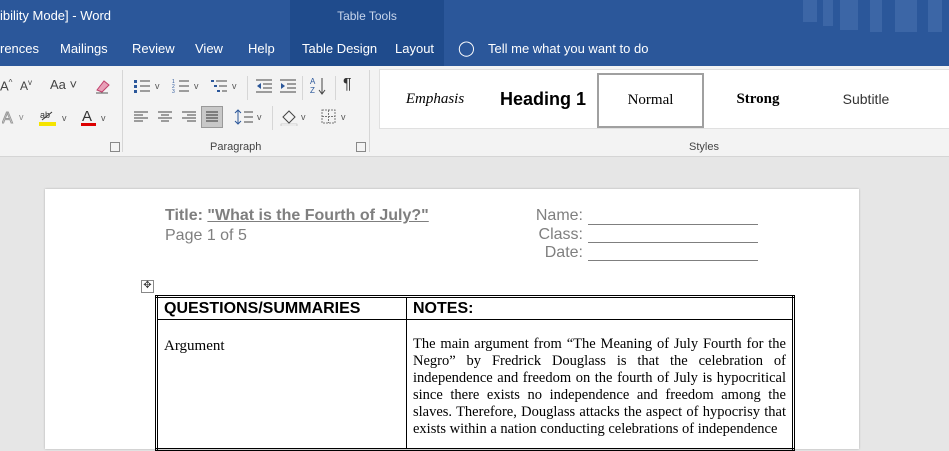 This screenshot has width=949, height=451. What do you see at coordinates (560, 234) in the screenshot?
I see `class-field-label: Class:` at bounding box center [560, 234].